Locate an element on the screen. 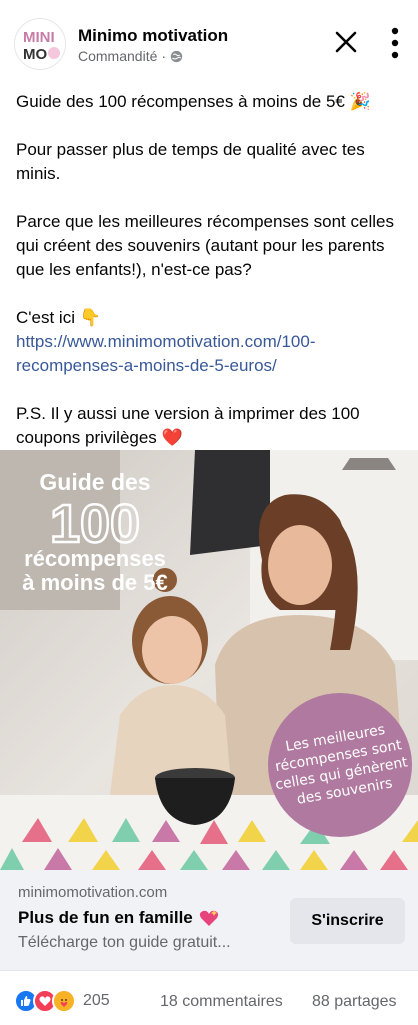 Image resolution: width=418 pixels, height=1025 pixels. post-title-text: Guide des 100 récompenses à moins de 5€ is located at coordinates (180, 101).